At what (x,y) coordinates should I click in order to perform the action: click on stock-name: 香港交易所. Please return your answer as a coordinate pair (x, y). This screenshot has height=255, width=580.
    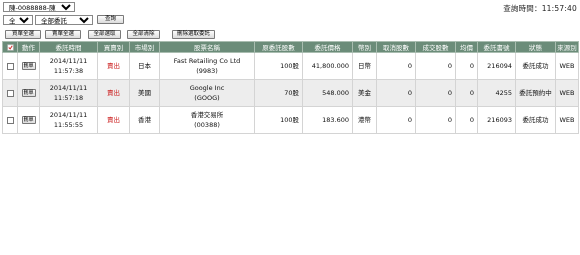
    Looking at the image, I should click on (207, 115).